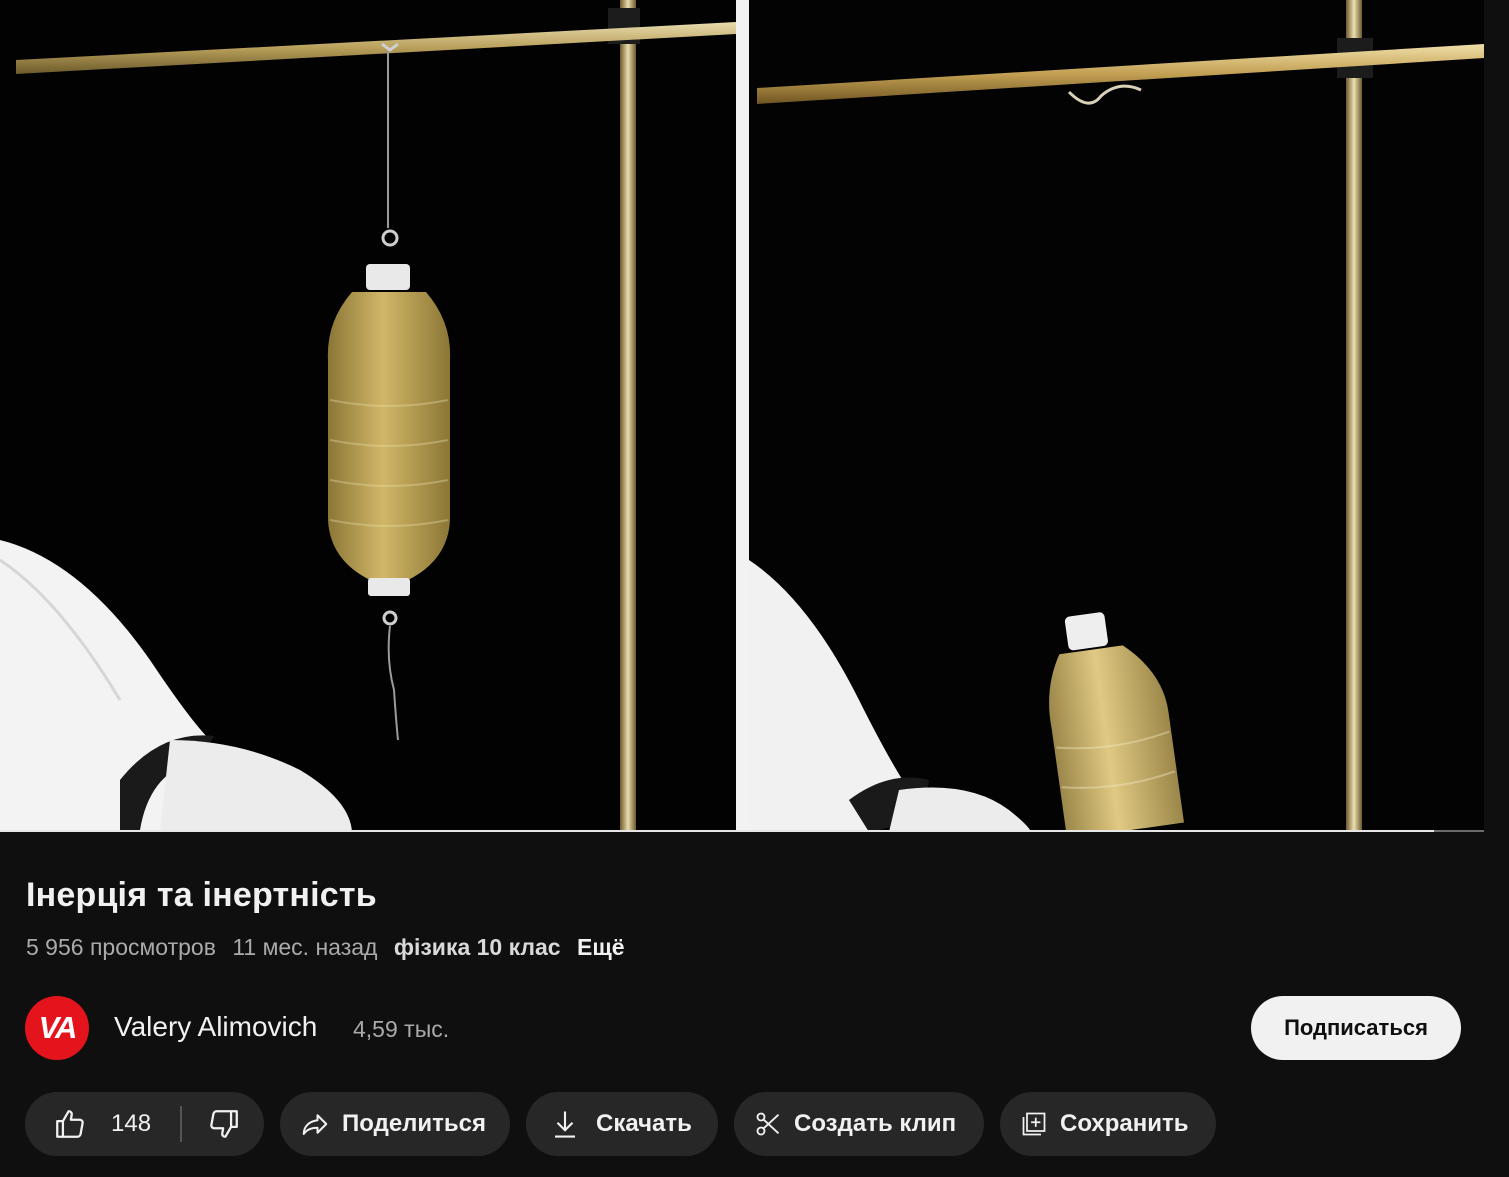 The width and height of the screenshot is (1509, 1177). I want to click on scrollbar-gutter, so click(1496, 588).